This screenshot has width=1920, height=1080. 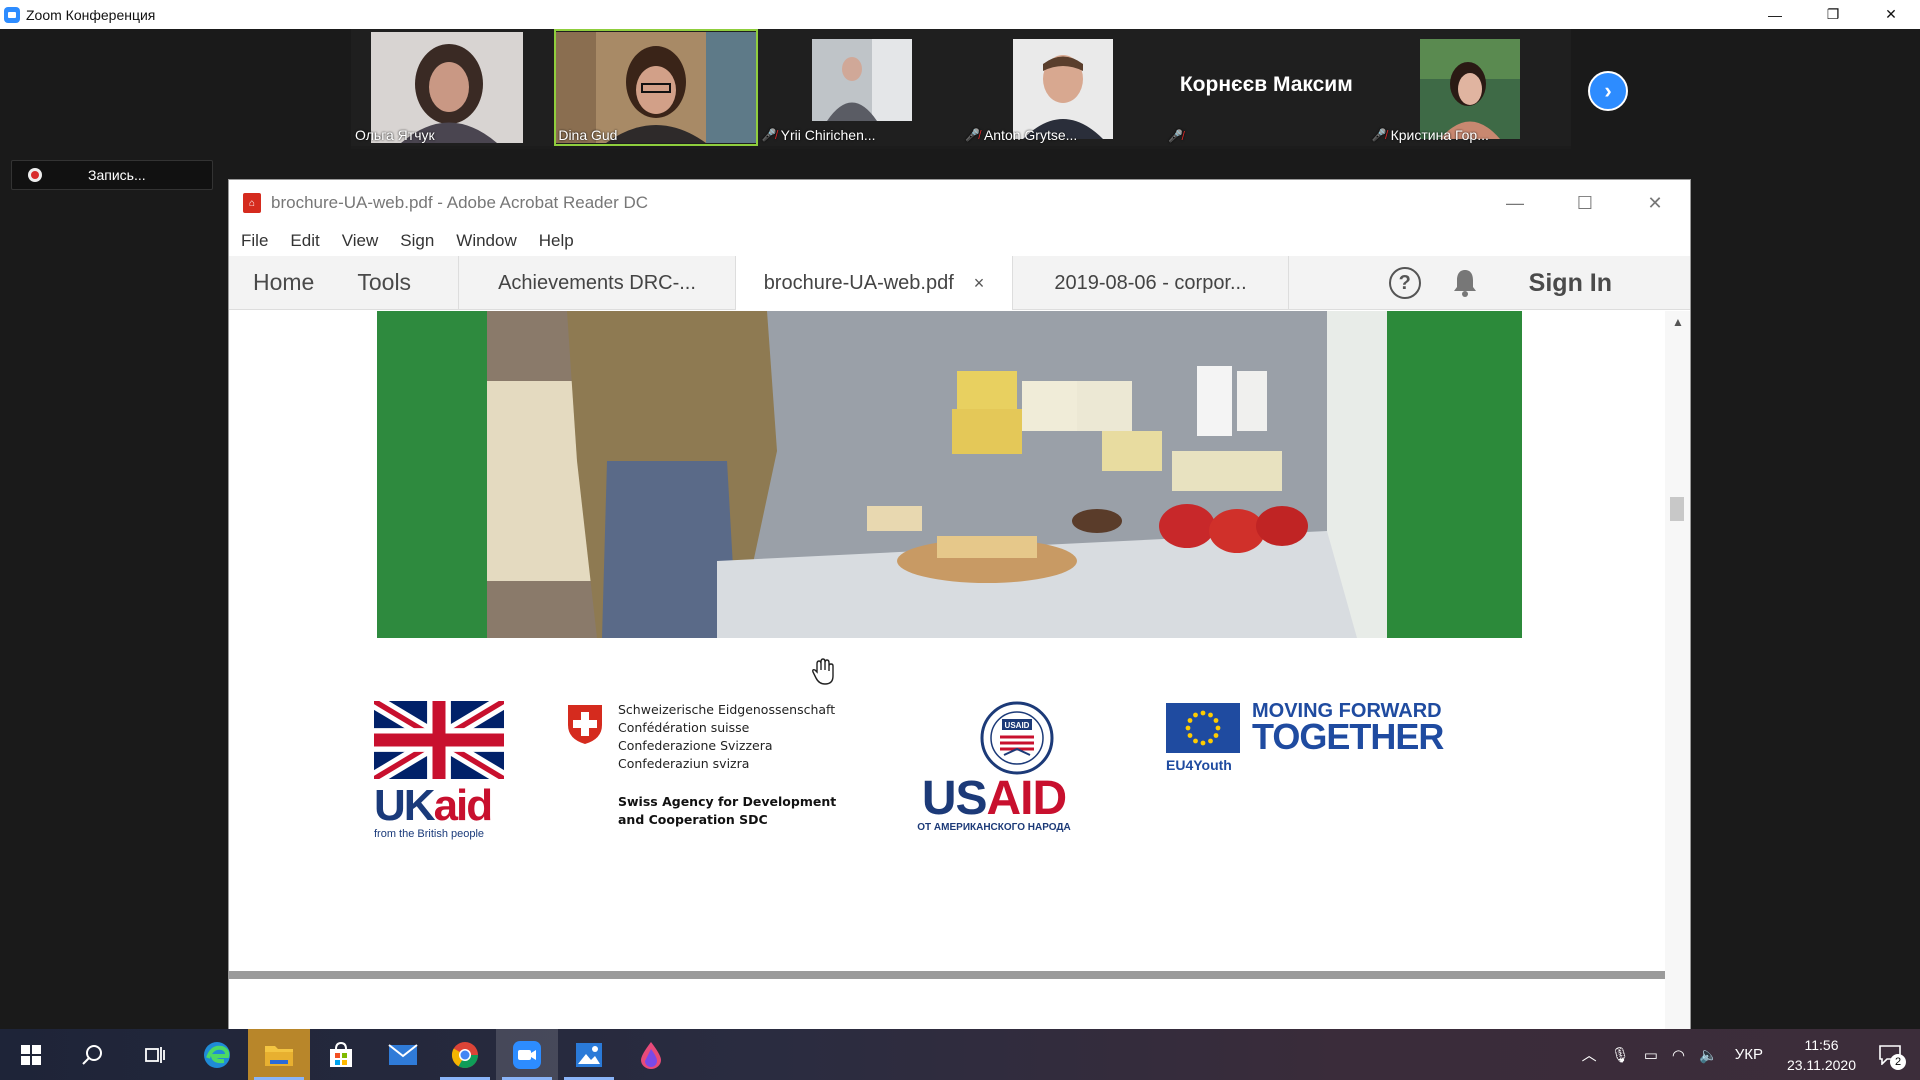 What do you see at coordinates (947, 975) in the screenshot?
I see `page-separator` at bounding box center [947, 975].